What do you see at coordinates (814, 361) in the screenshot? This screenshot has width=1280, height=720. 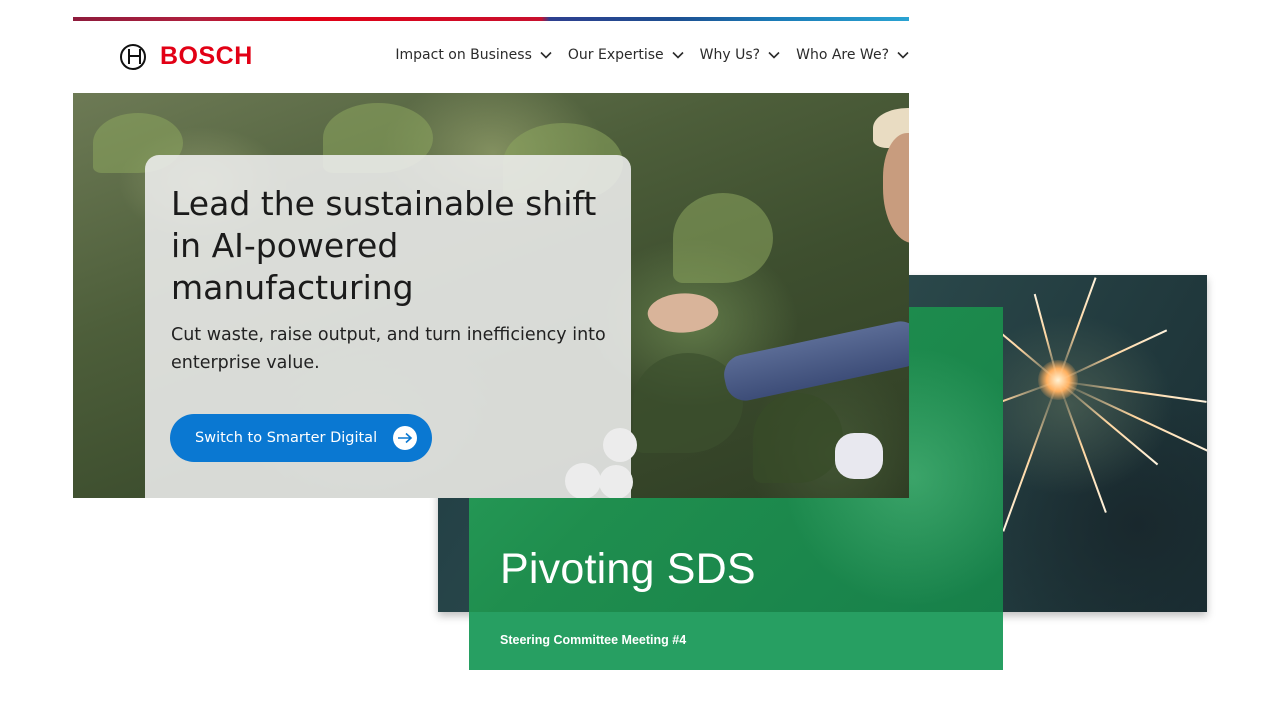 I see `person-arm` at bounding box center [814, 361].